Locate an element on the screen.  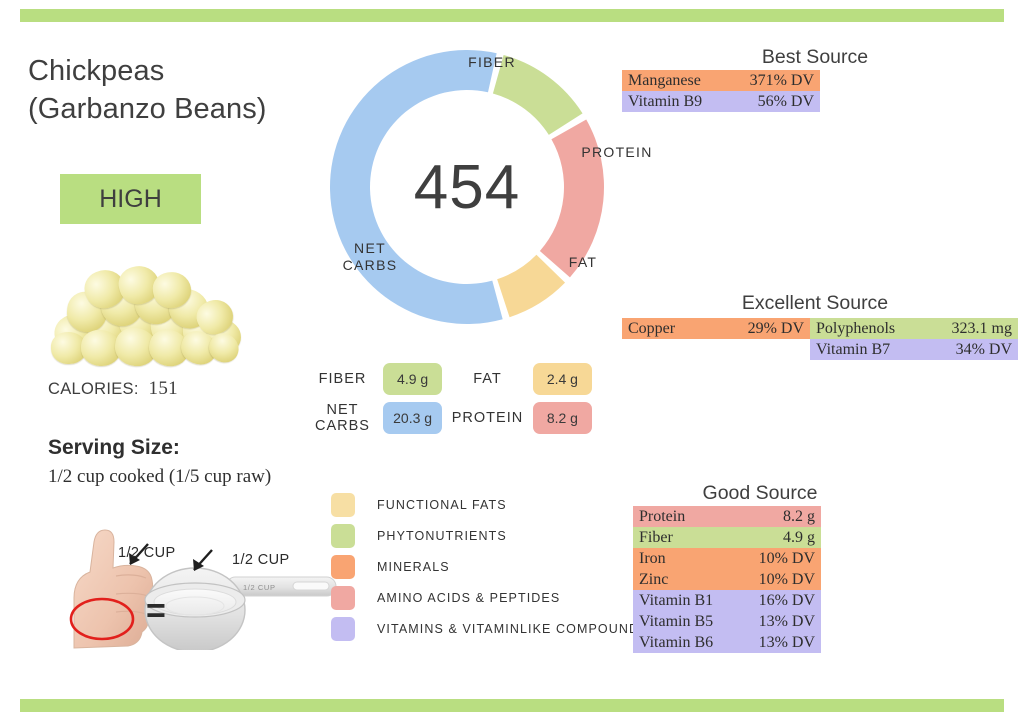
legend-item: AMINO ACIDS & PEPTIDES is located at coordinates (490, 597).